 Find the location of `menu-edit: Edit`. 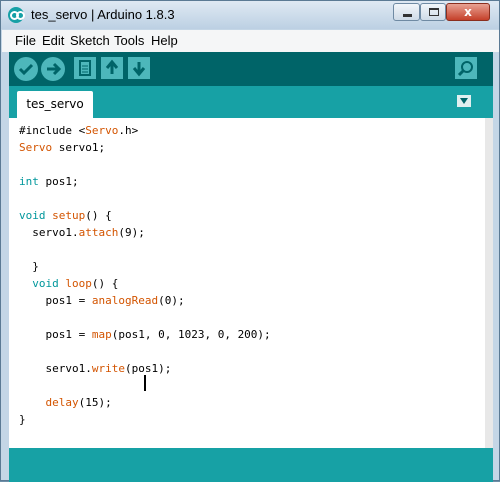

menu-edit: Edit is located at coordinates (53, 40).